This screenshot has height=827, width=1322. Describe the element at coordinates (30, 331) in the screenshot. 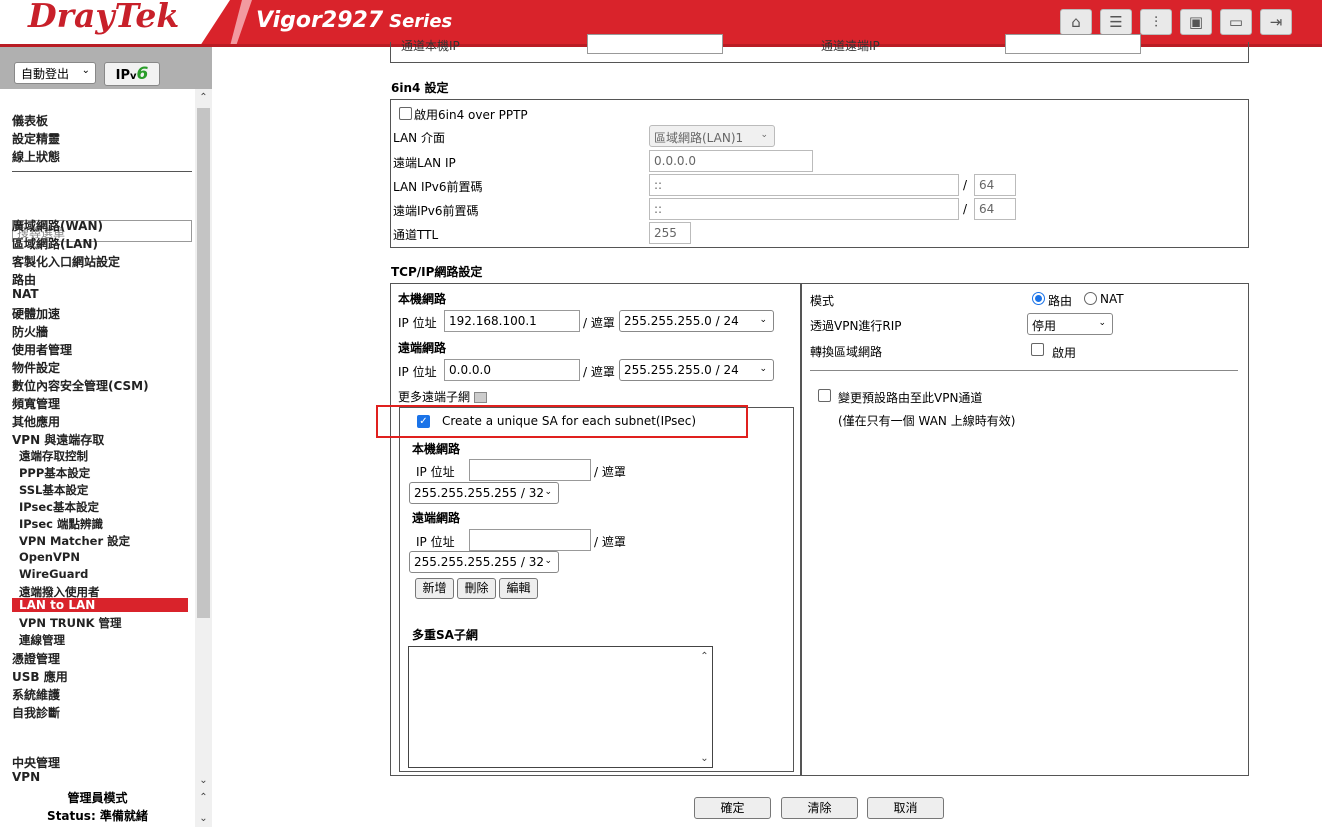

I see `menu-firewall: 防火牆` at that location.